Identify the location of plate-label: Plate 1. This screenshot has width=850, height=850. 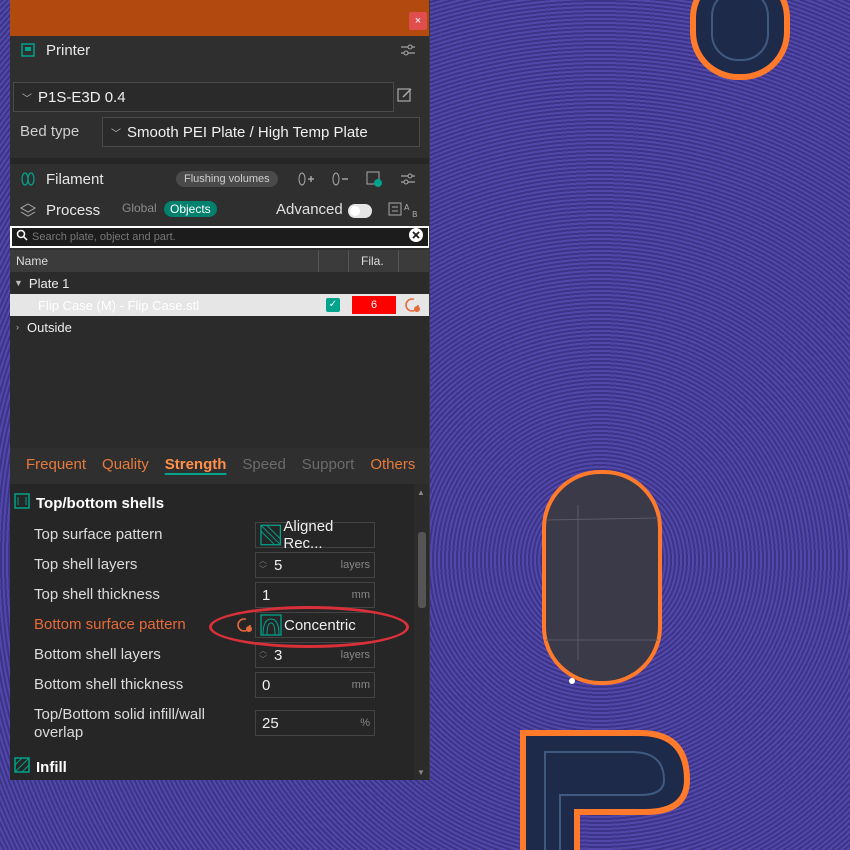
(49, 283).